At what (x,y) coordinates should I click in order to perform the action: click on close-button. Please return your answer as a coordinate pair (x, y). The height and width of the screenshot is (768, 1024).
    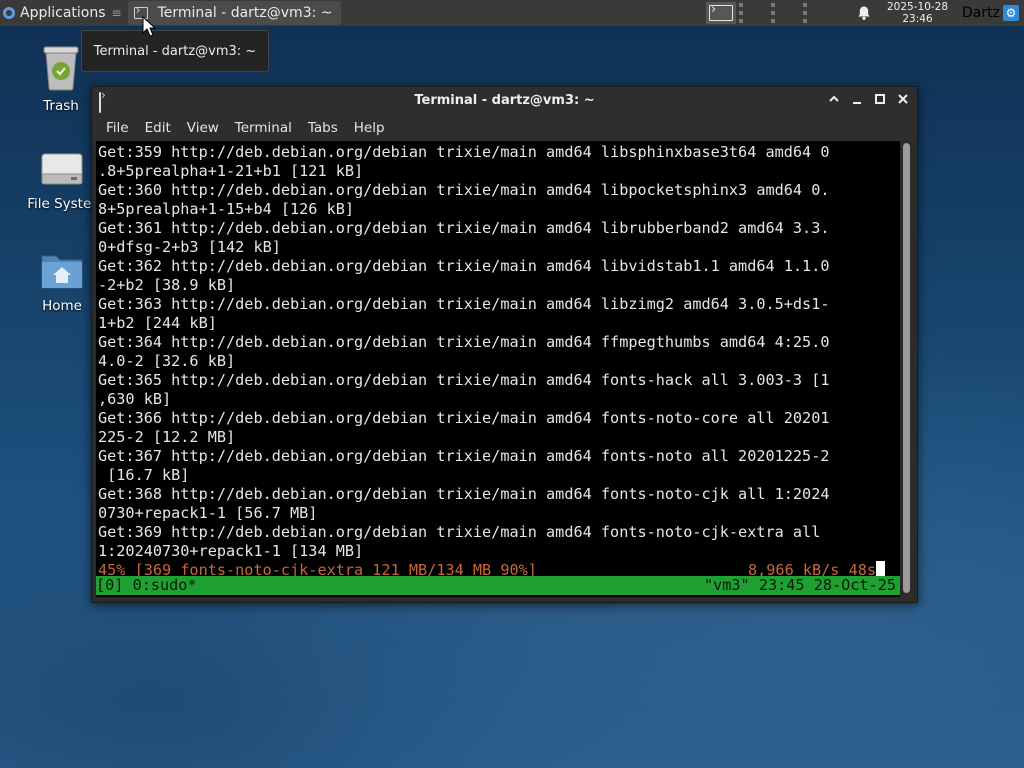
    Looking at the image, I should click on (903, 101).